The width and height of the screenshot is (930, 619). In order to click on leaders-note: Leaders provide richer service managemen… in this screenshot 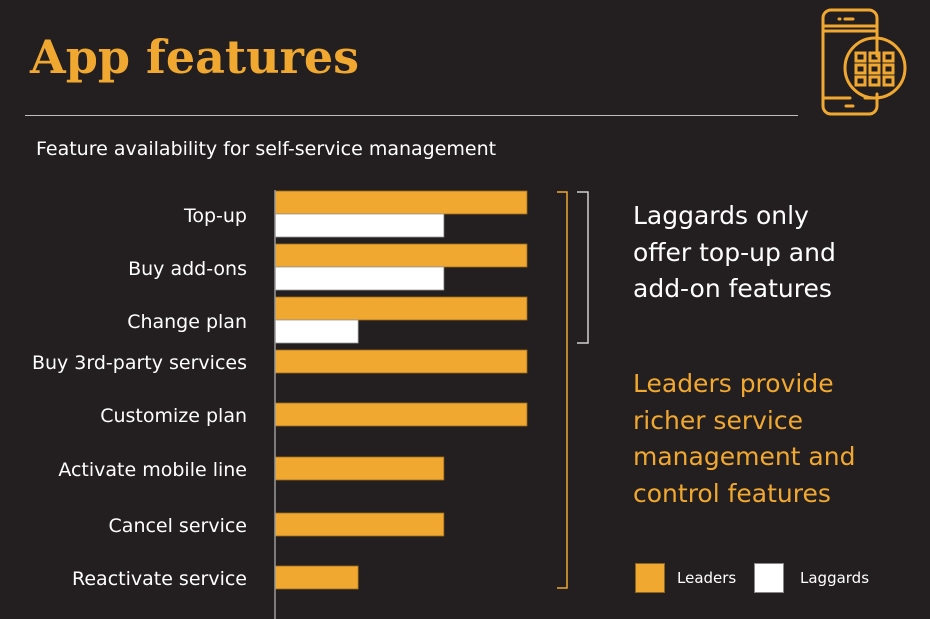, I will do `click(744, 439)`.